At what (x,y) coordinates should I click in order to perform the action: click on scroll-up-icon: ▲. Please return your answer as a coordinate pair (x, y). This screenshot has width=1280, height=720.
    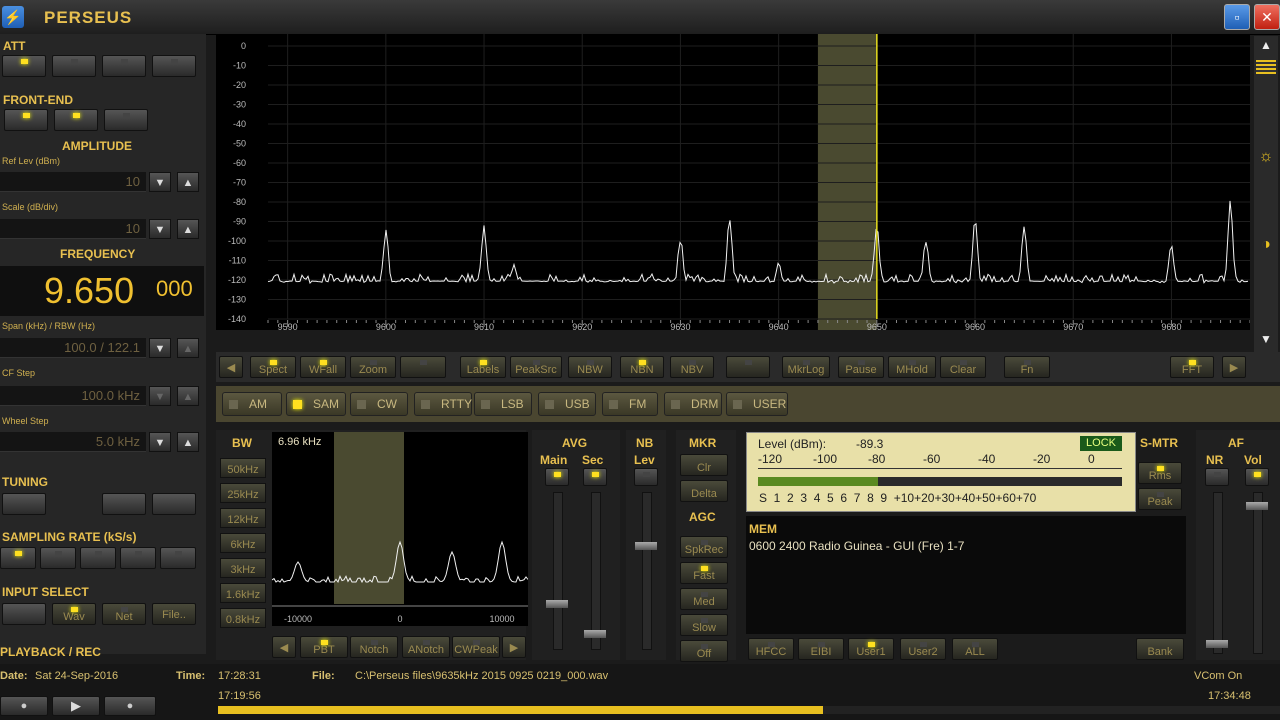
    Looking at the image, I should click on (1266, 45).